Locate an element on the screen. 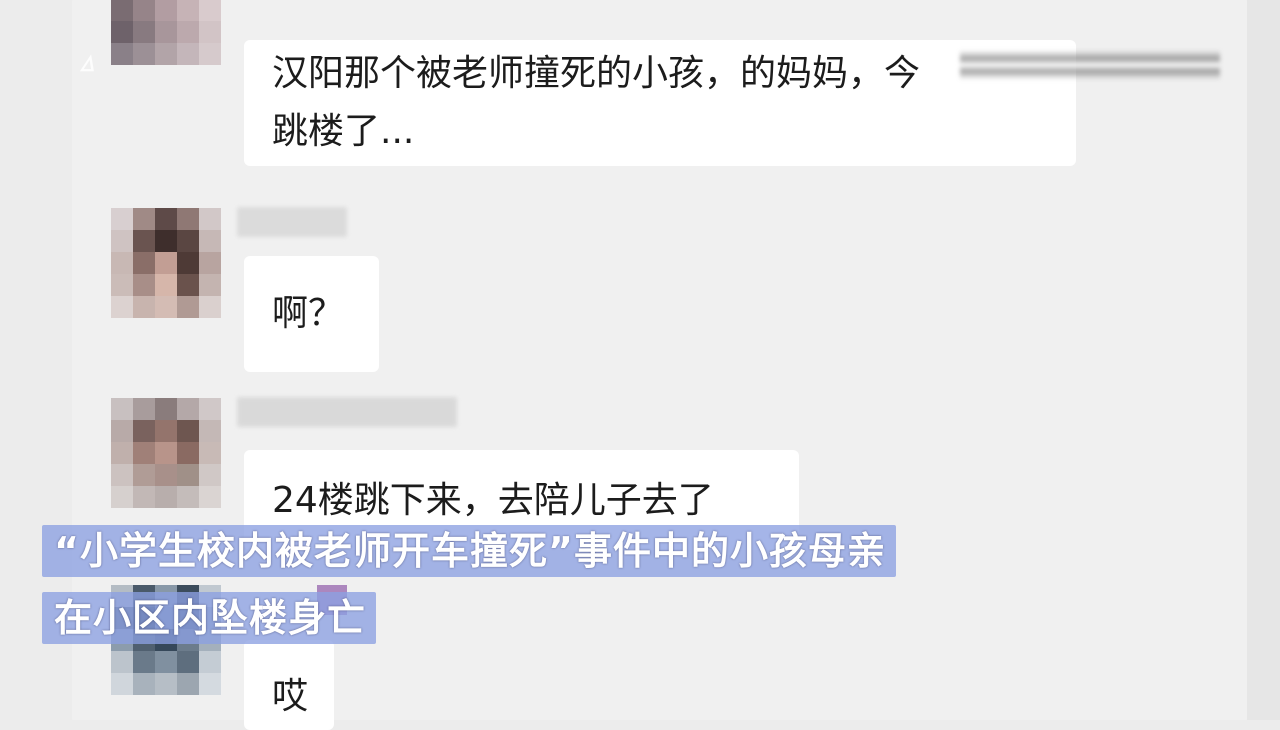 The image size is (1280, 730). message-text: 哎 is located at coordinates (290, 696).